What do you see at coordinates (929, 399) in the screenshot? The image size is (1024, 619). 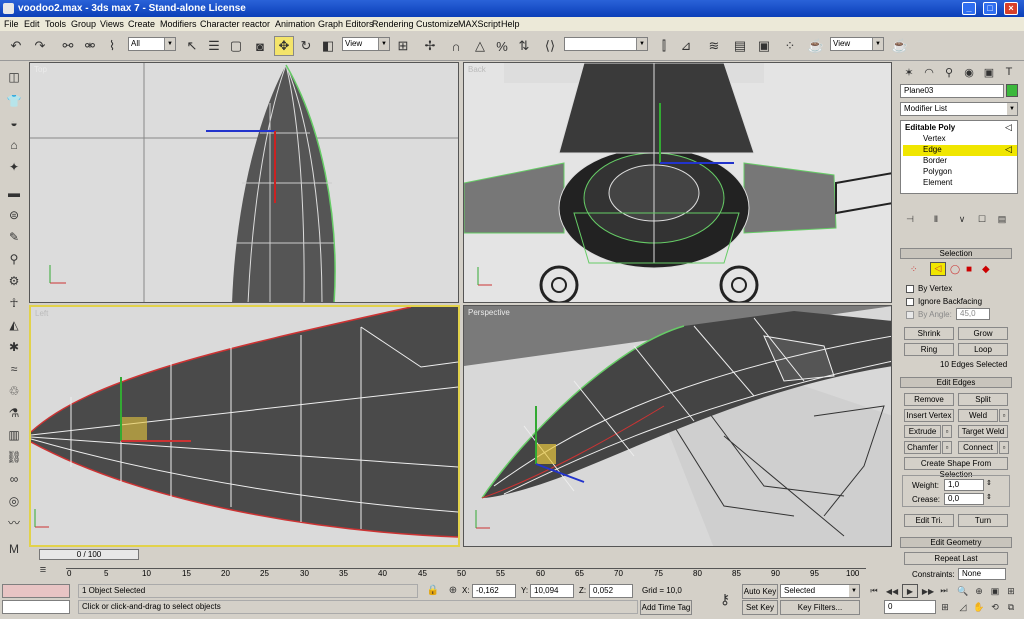 I see `remove-button: Remove` at bounding box center [929, 399].